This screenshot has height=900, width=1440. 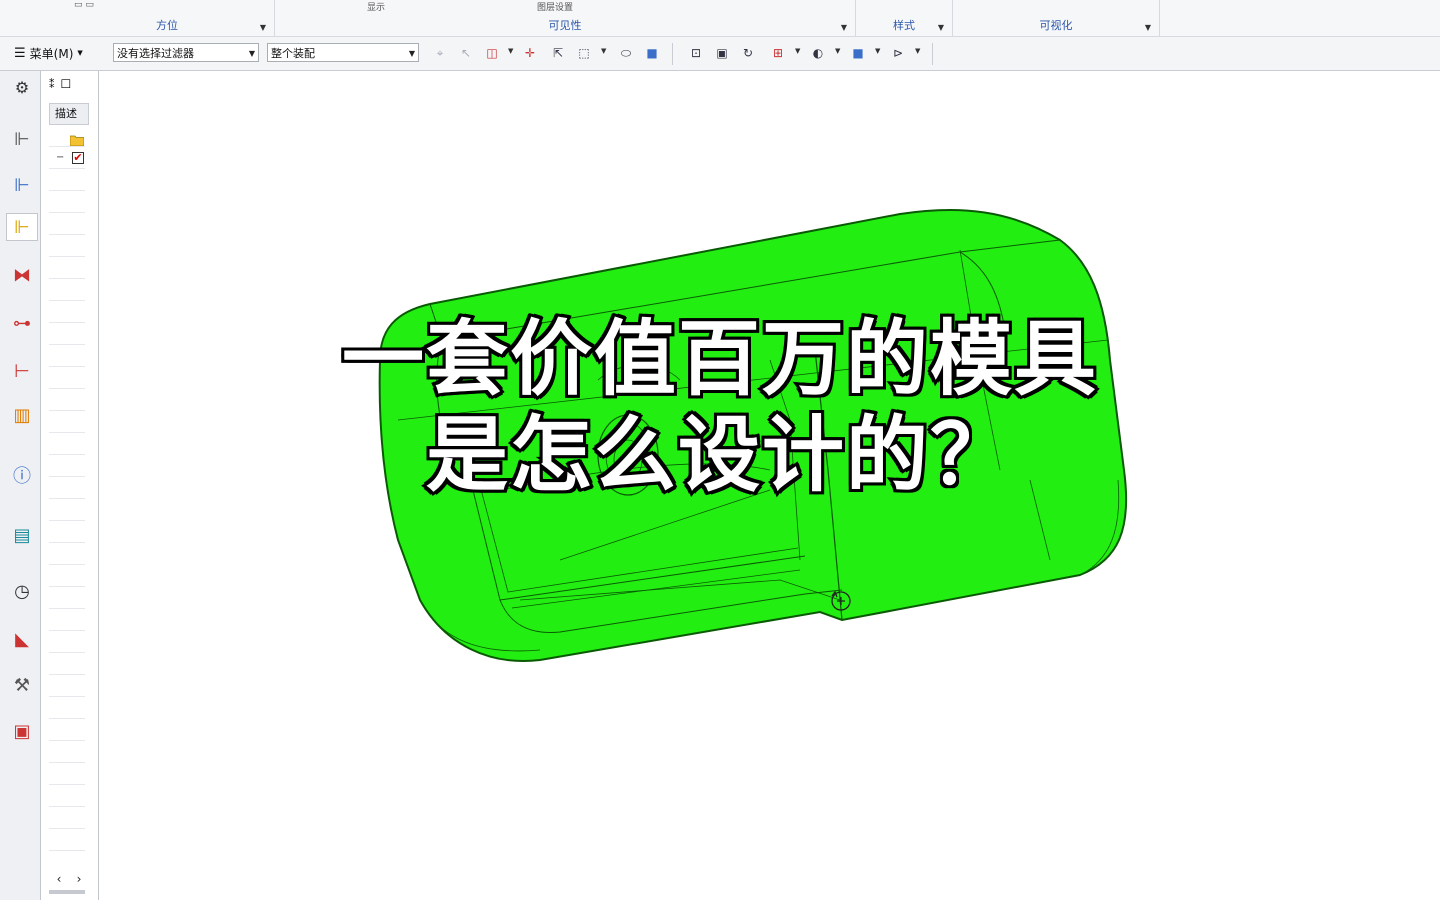 I want to click on clock-icon: ◷, so click(x=22, y=591).